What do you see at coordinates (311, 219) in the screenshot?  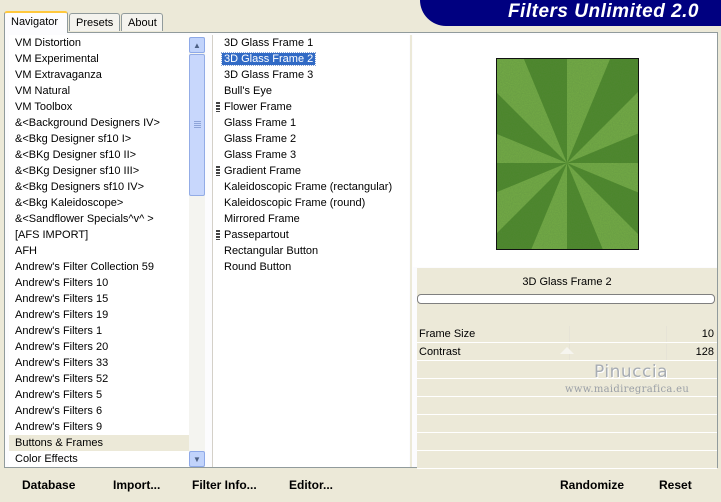 I see `filter-item: Mirrored Frame` at bounding box center [311, 219].